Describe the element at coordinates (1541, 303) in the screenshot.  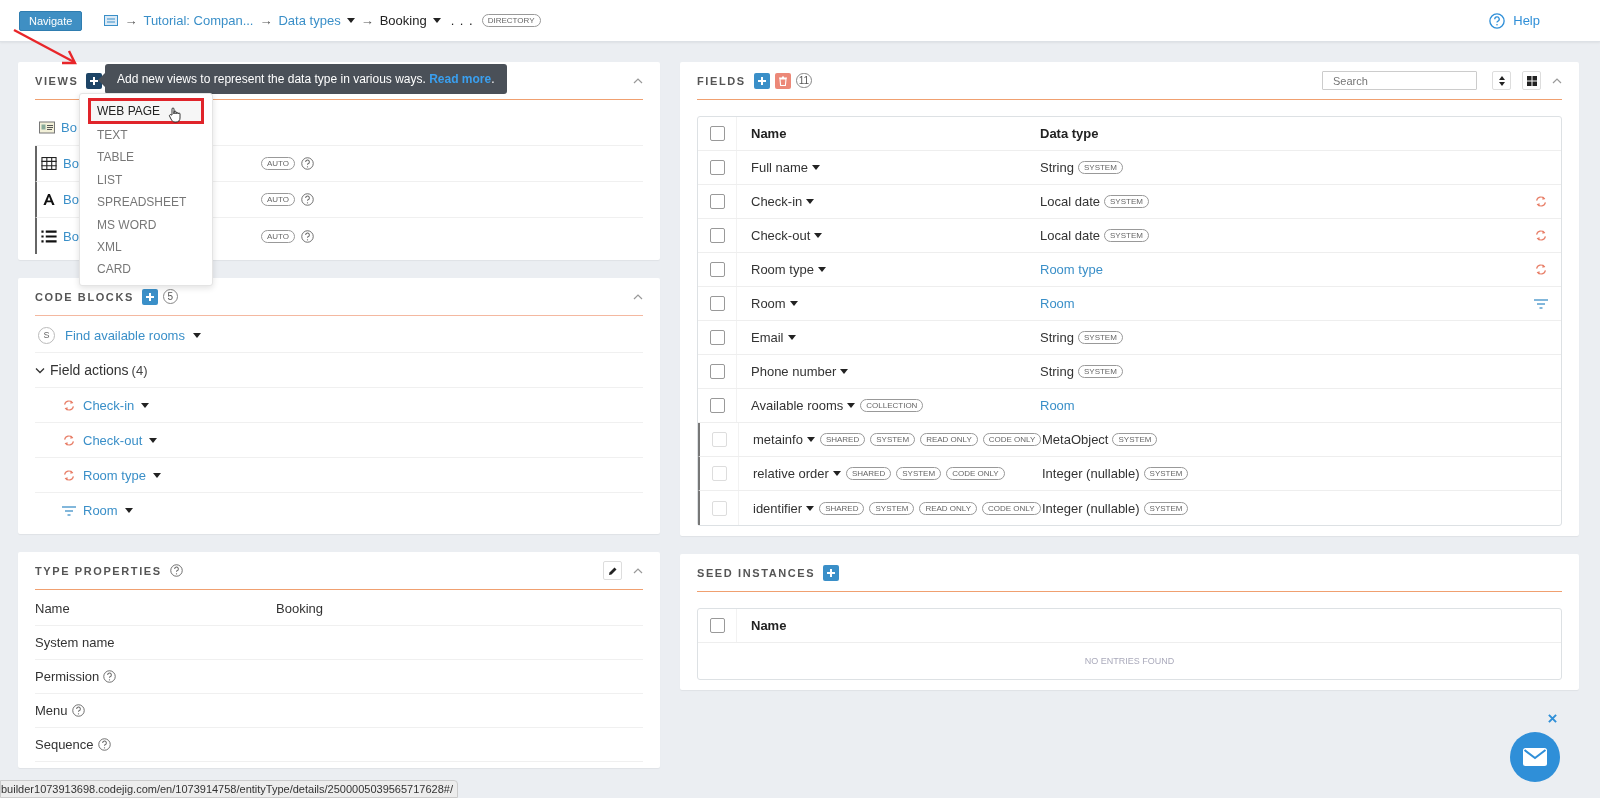
I see `filter-icon` at that location.